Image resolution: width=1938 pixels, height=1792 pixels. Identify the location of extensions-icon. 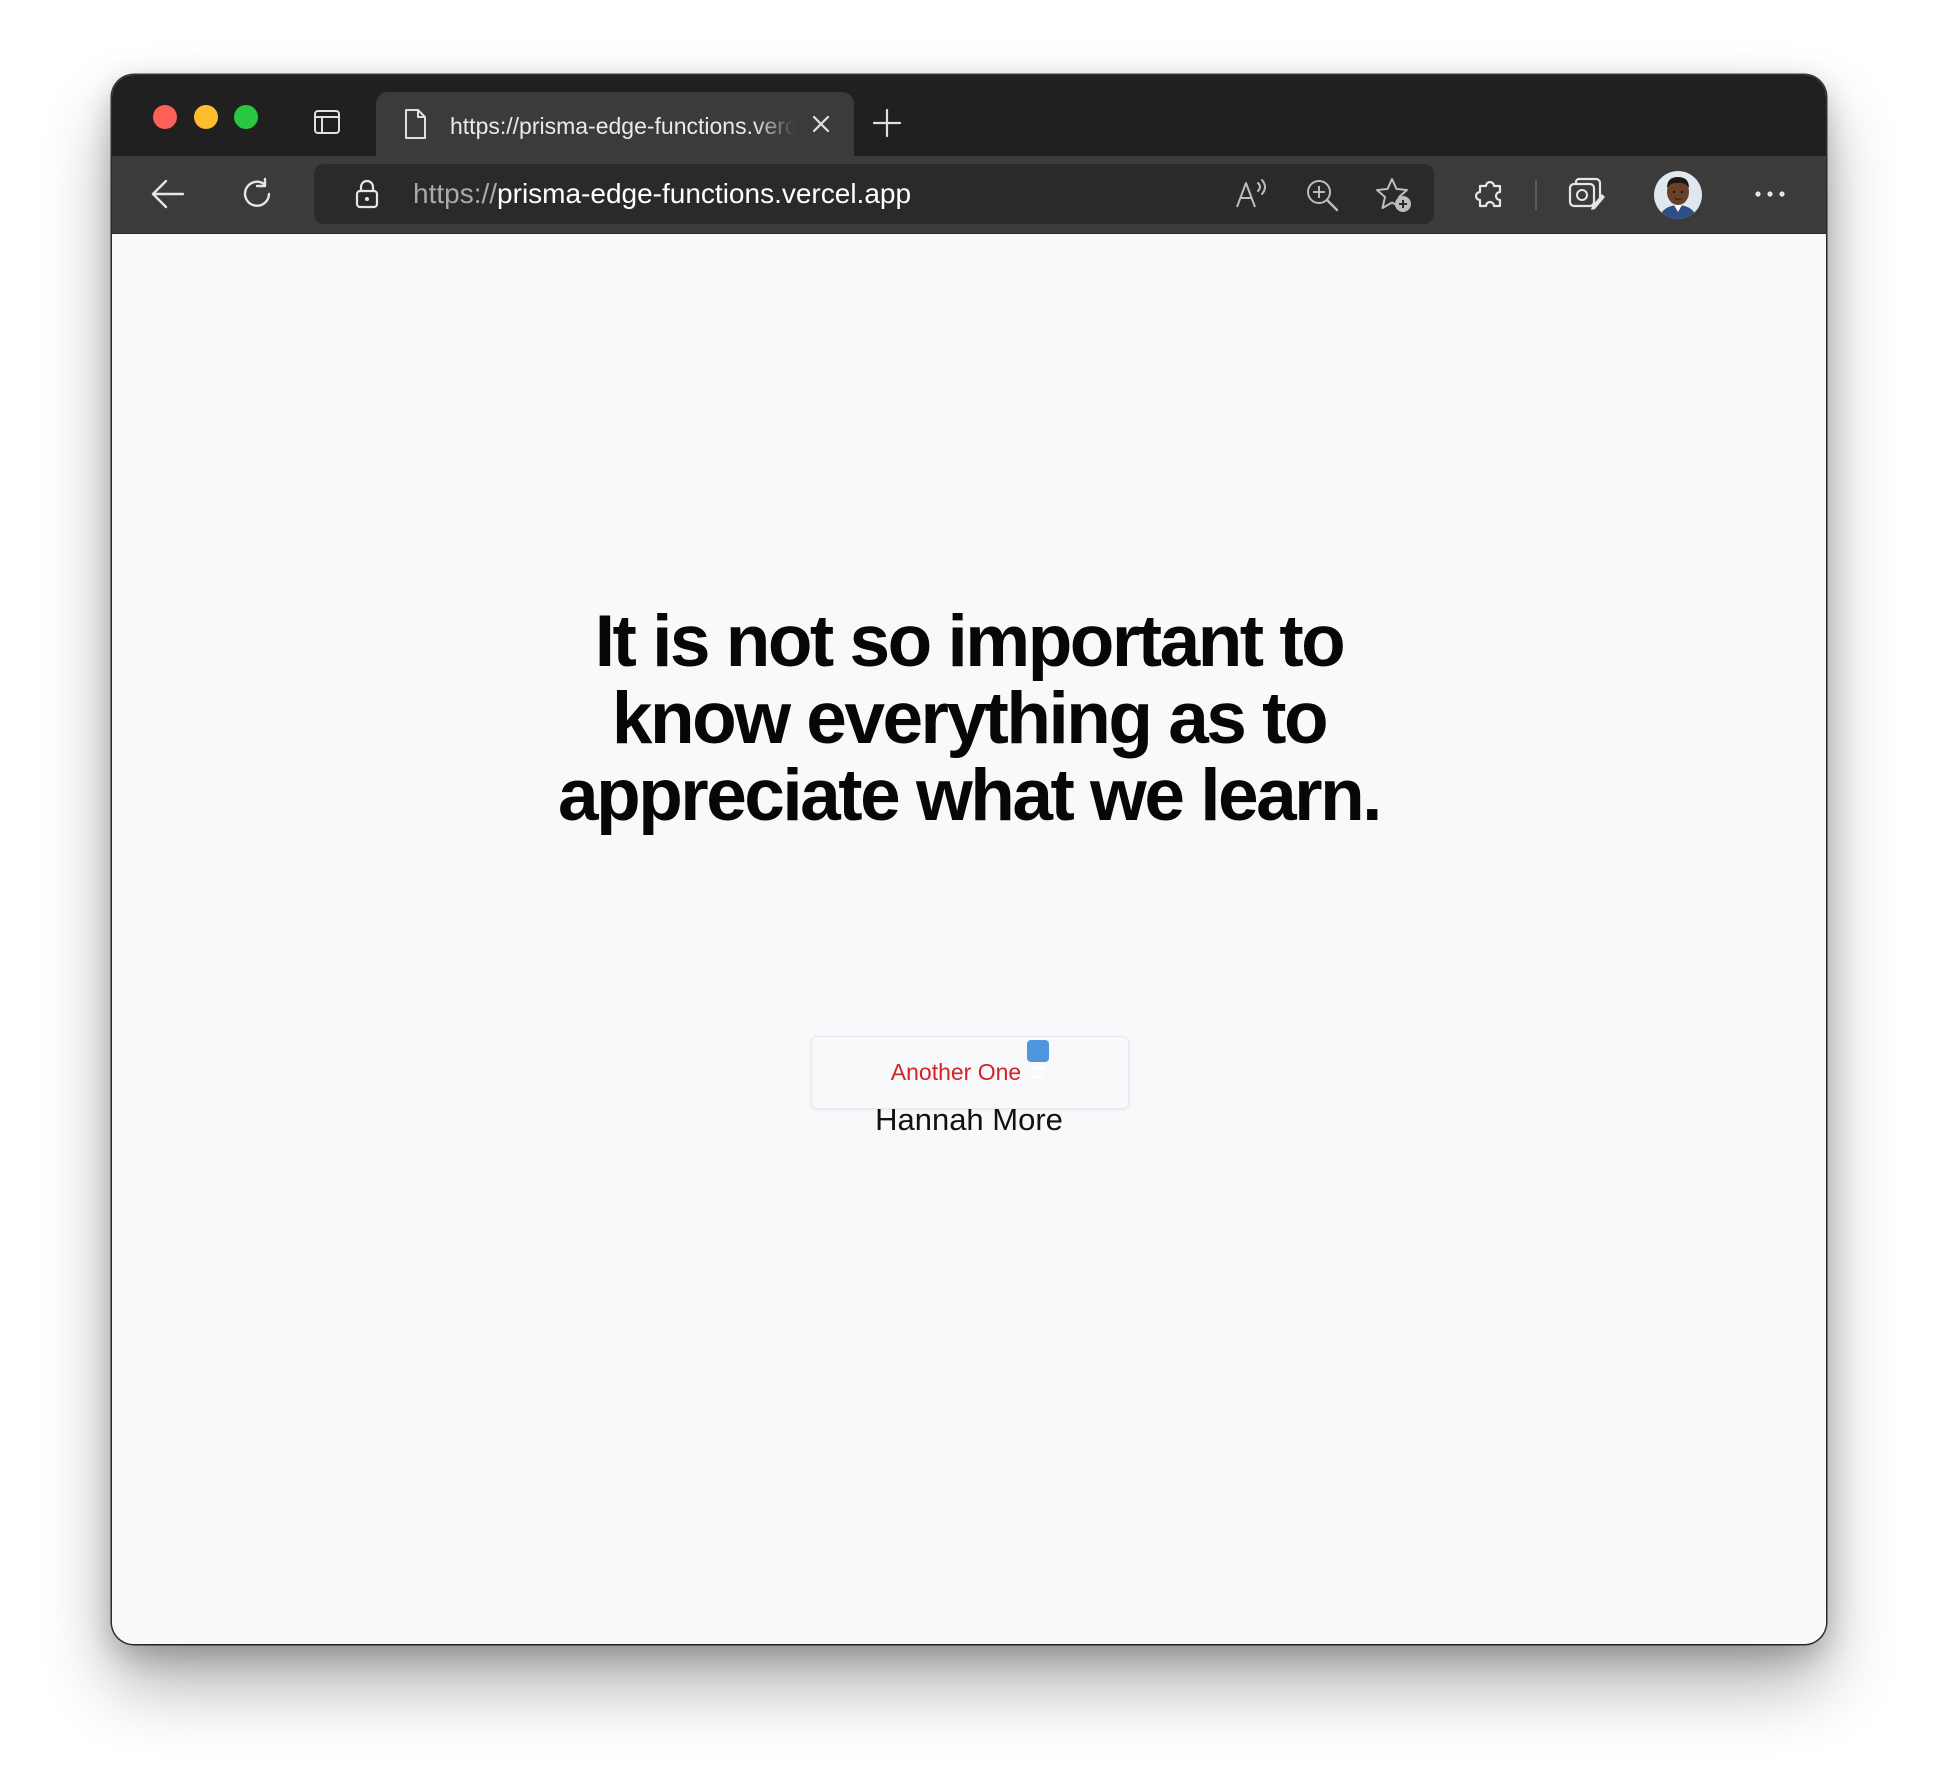
(1490, 194).